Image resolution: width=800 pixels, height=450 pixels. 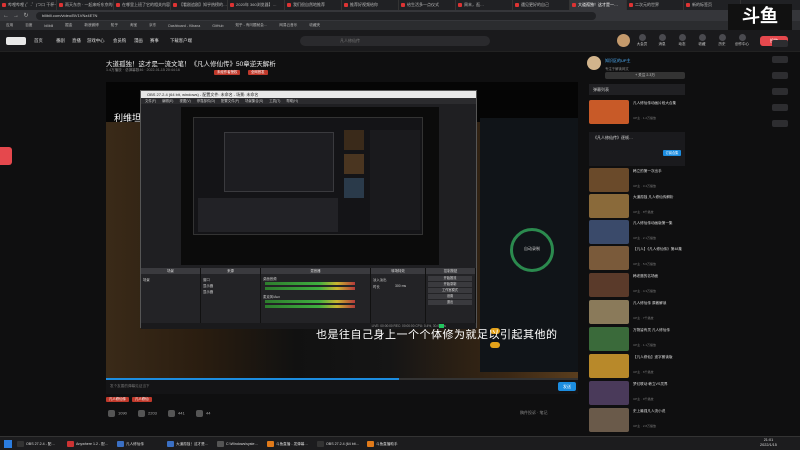 I want to click on site-nav-item: 会员购, so click(x=119, y=41).